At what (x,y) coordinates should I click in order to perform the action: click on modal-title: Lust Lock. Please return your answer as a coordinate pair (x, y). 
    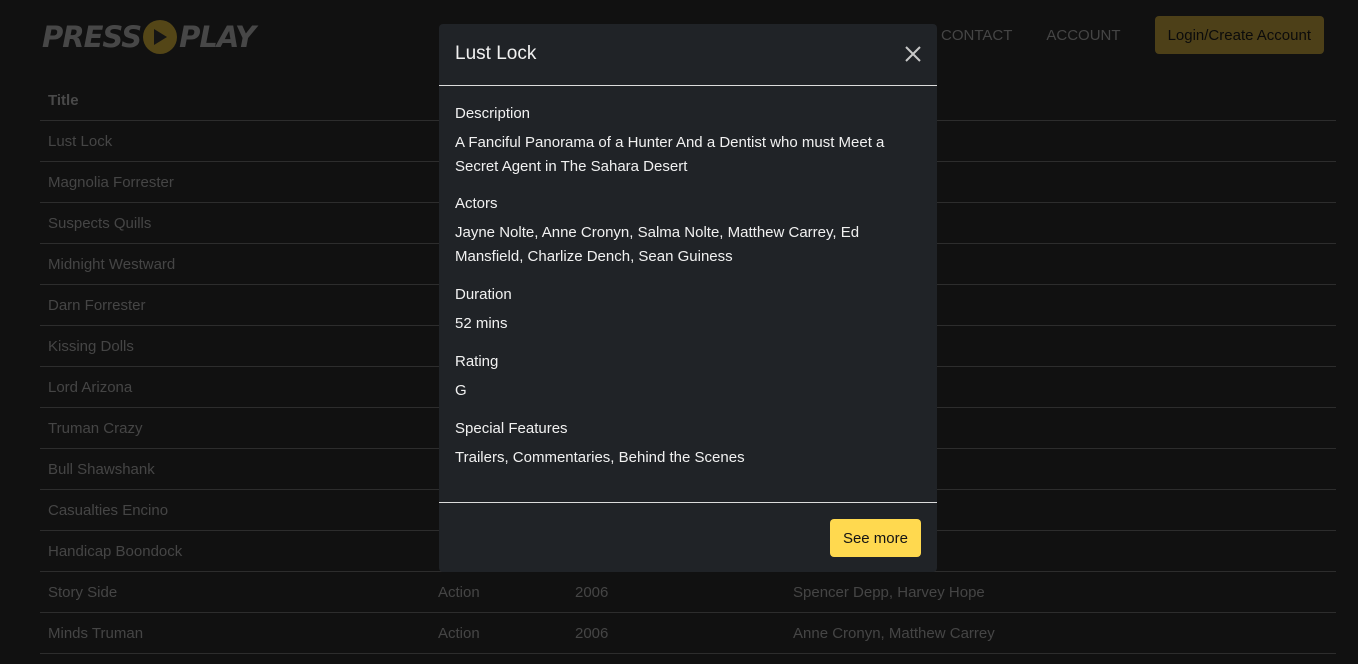
    Looking at the image, I should click on (496, 53).